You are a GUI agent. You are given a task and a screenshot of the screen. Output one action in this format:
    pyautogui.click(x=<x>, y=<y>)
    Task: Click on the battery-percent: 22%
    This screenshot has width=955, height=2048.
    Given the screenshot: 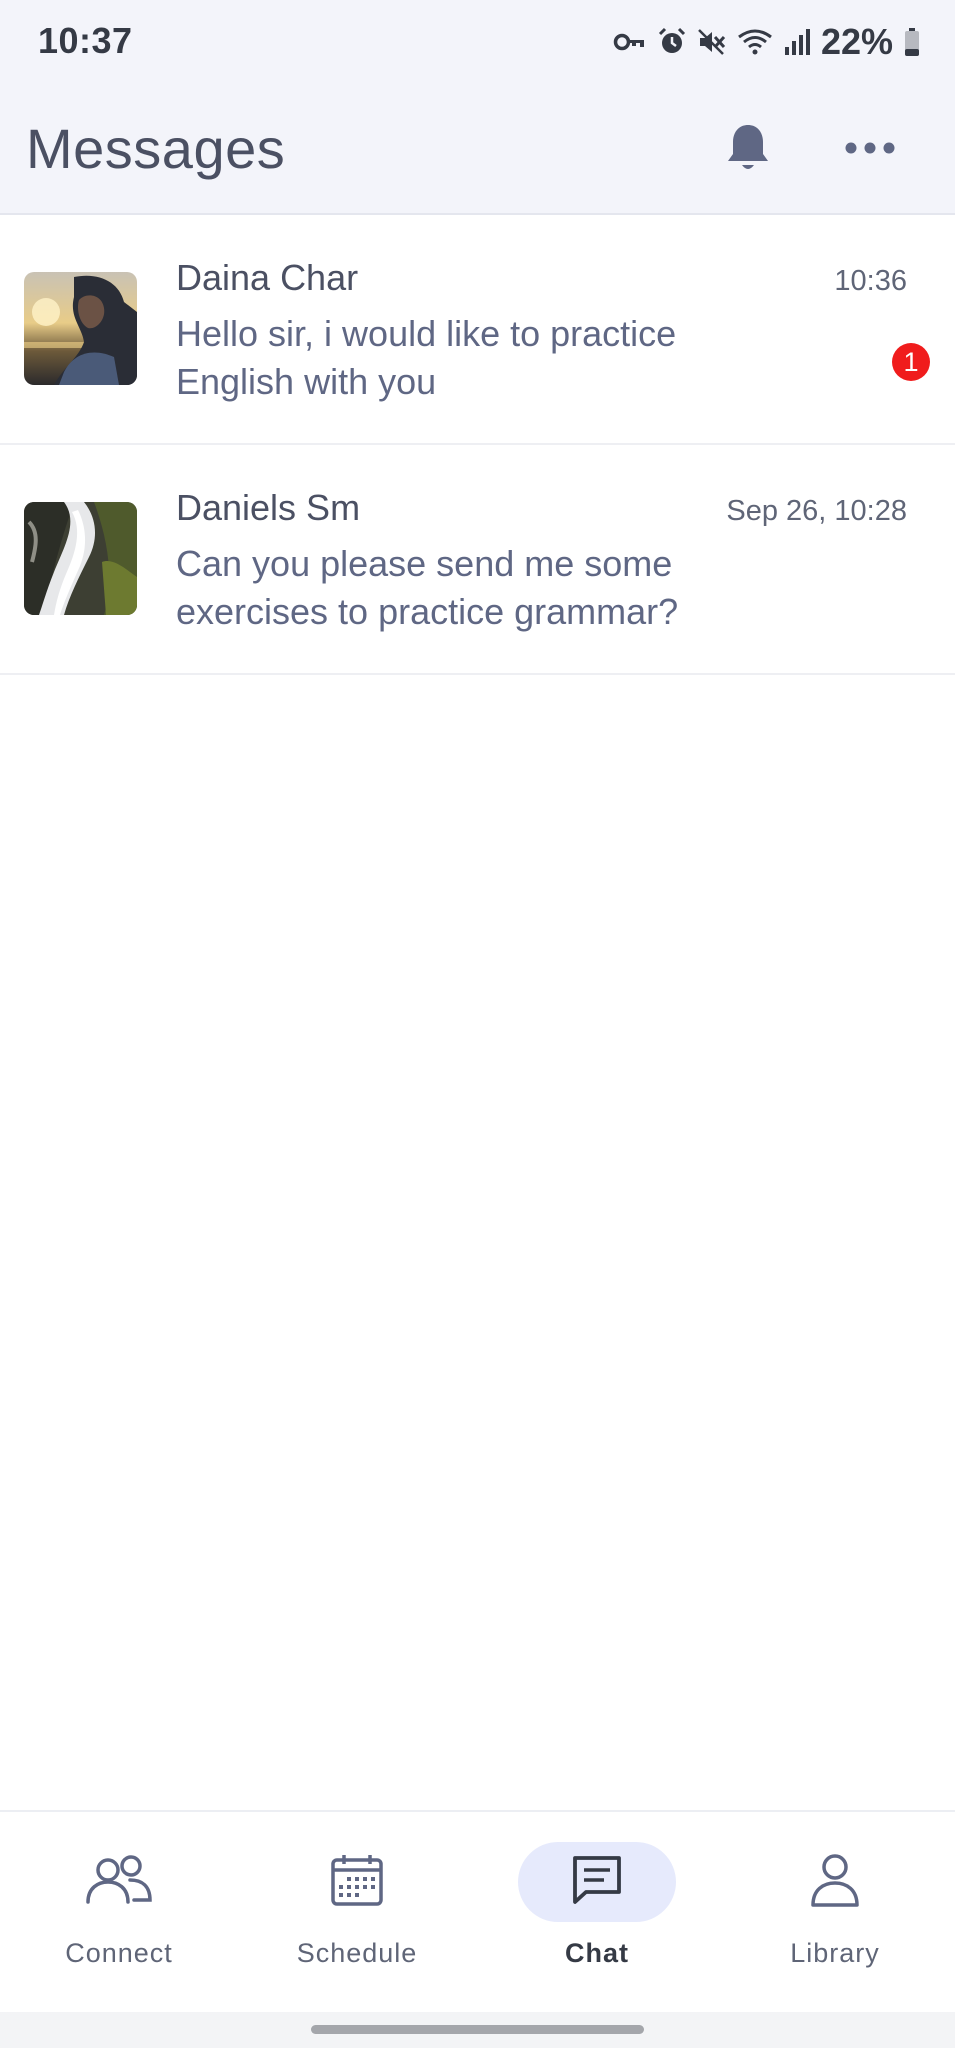 What is the action you would take?
    pyautogui.click(x=856, y=41)
    